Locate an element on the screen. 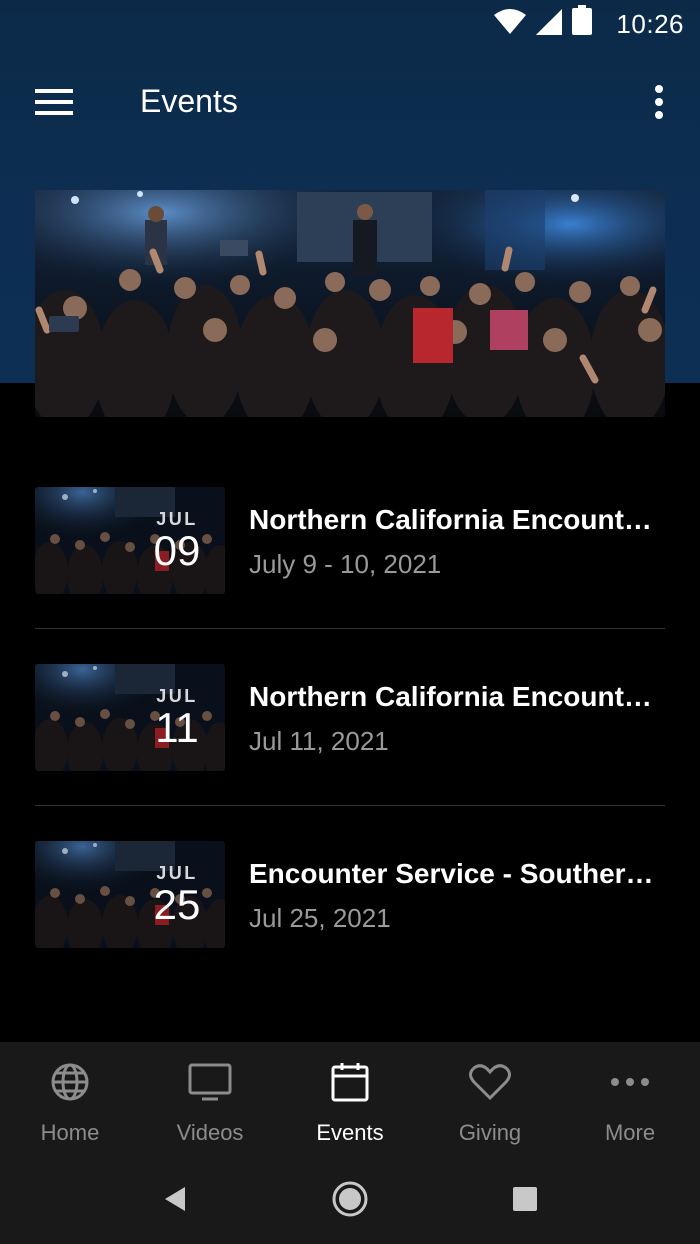 The width and height of the screenshot is (700, 1244). nav-item-home: Home is located at coordinates (70, 1099).